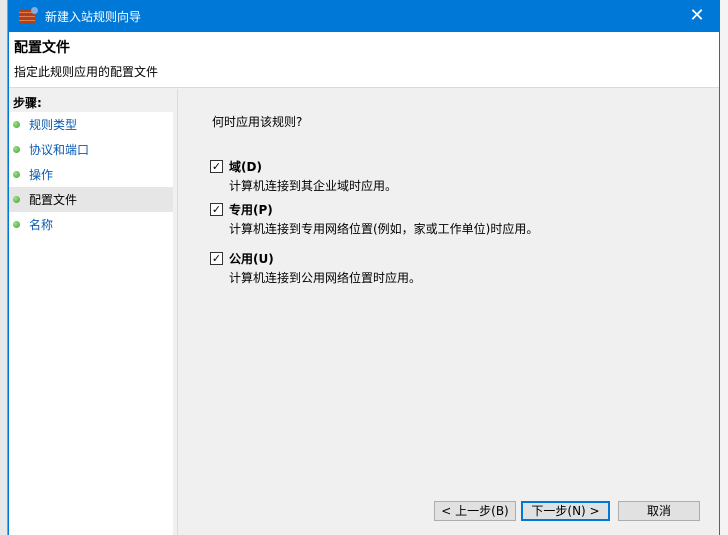  What do you see at coordinates (41, 175) in the screenshot?
I see `step-label: 操作` at bounding box center [41, 175].